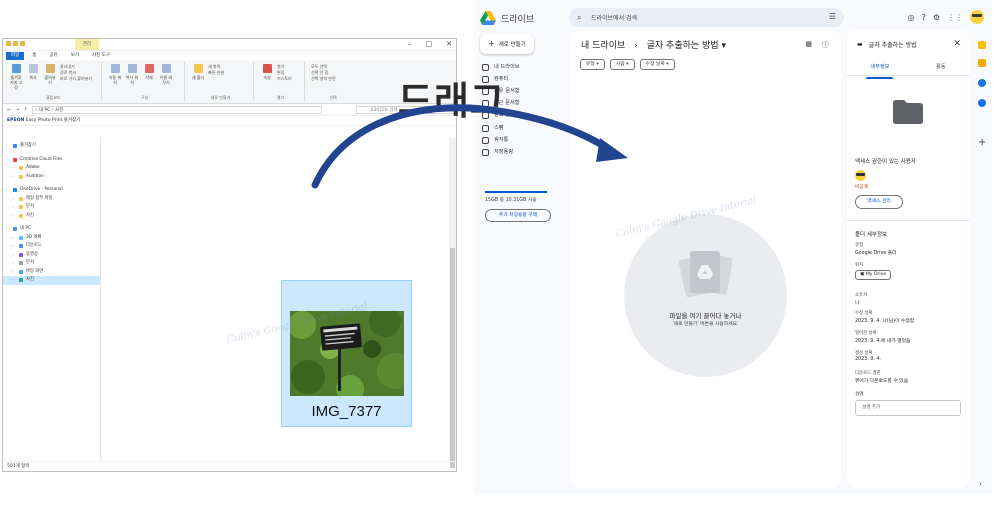 The image size is (1000, 508). What do you see at coordinates (941, 67) in the screenshot?
I see `tab-activity: 활동` at bounding box center [941, 67].